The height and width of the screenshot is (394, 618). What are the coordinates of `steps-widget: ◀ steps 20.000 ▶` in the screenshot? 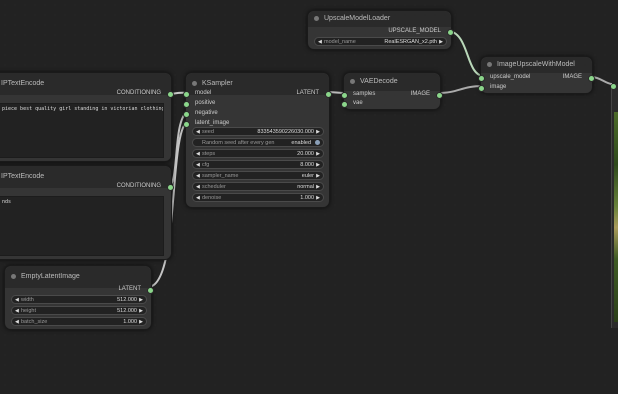 It's located at (258, 153).